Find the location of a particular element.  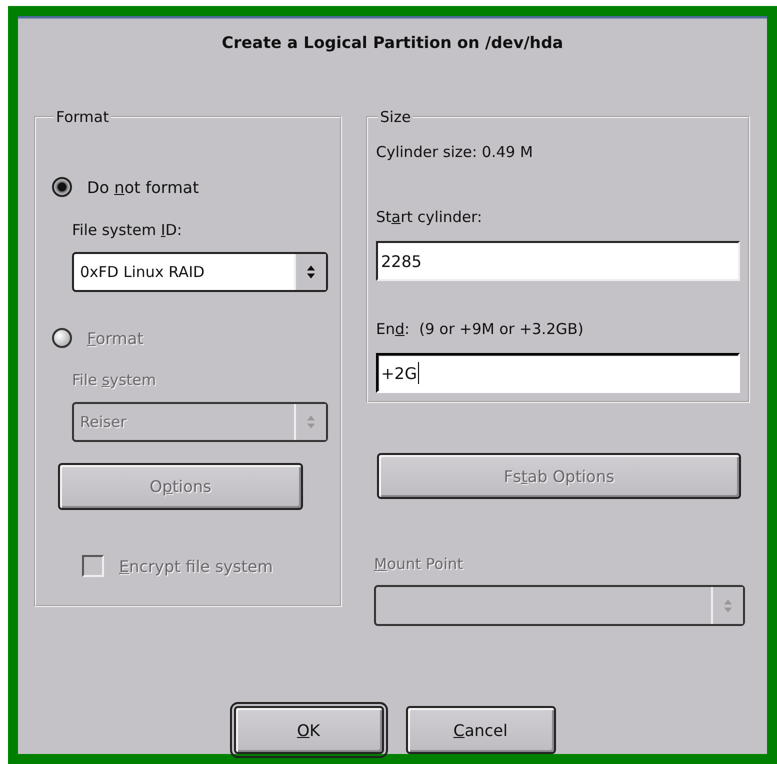

field-label: End: (9 or +9M or +3.2GB) is located at coordinates (480, 329).